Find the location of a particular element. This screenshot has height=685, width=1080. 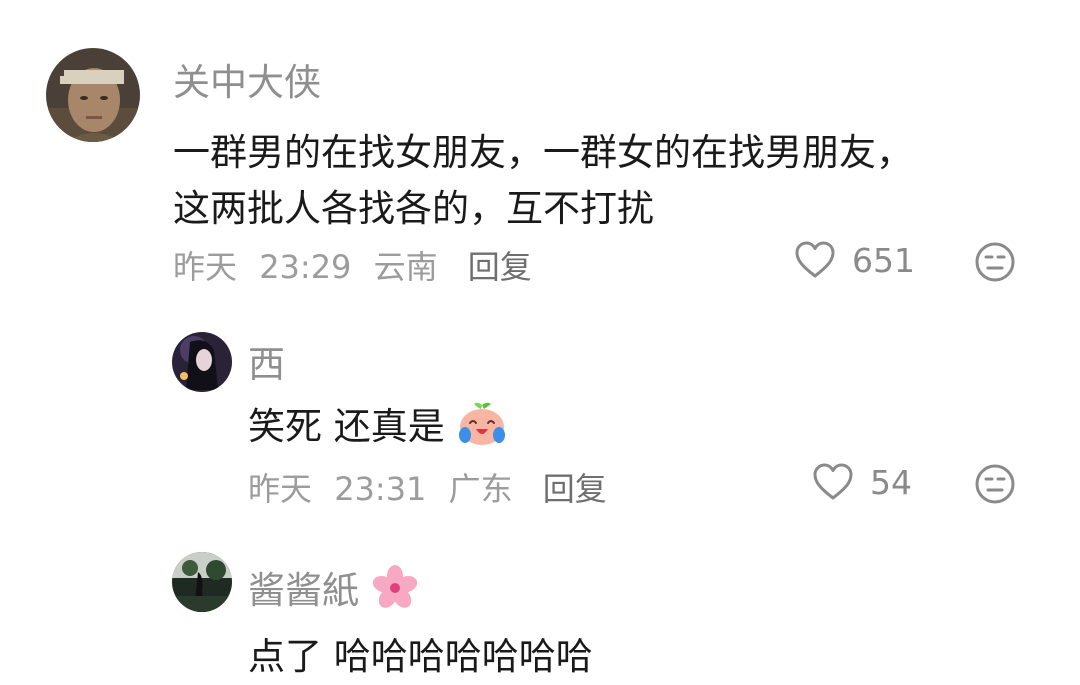

comment-text-content: 笑死 还真是 is located at coordinates (346, 426).